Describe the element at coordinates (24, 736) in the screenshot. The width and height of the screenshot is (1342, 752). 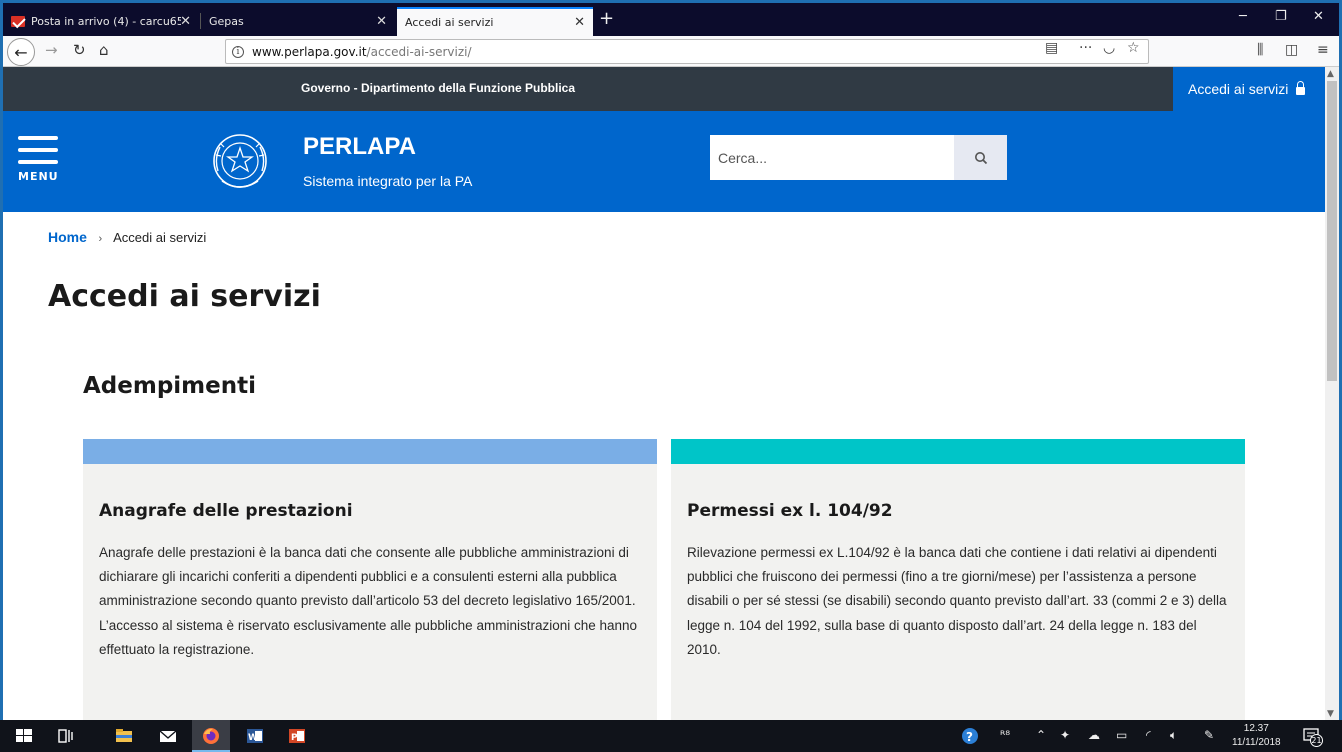
I see `windows-start-icon` at that location.